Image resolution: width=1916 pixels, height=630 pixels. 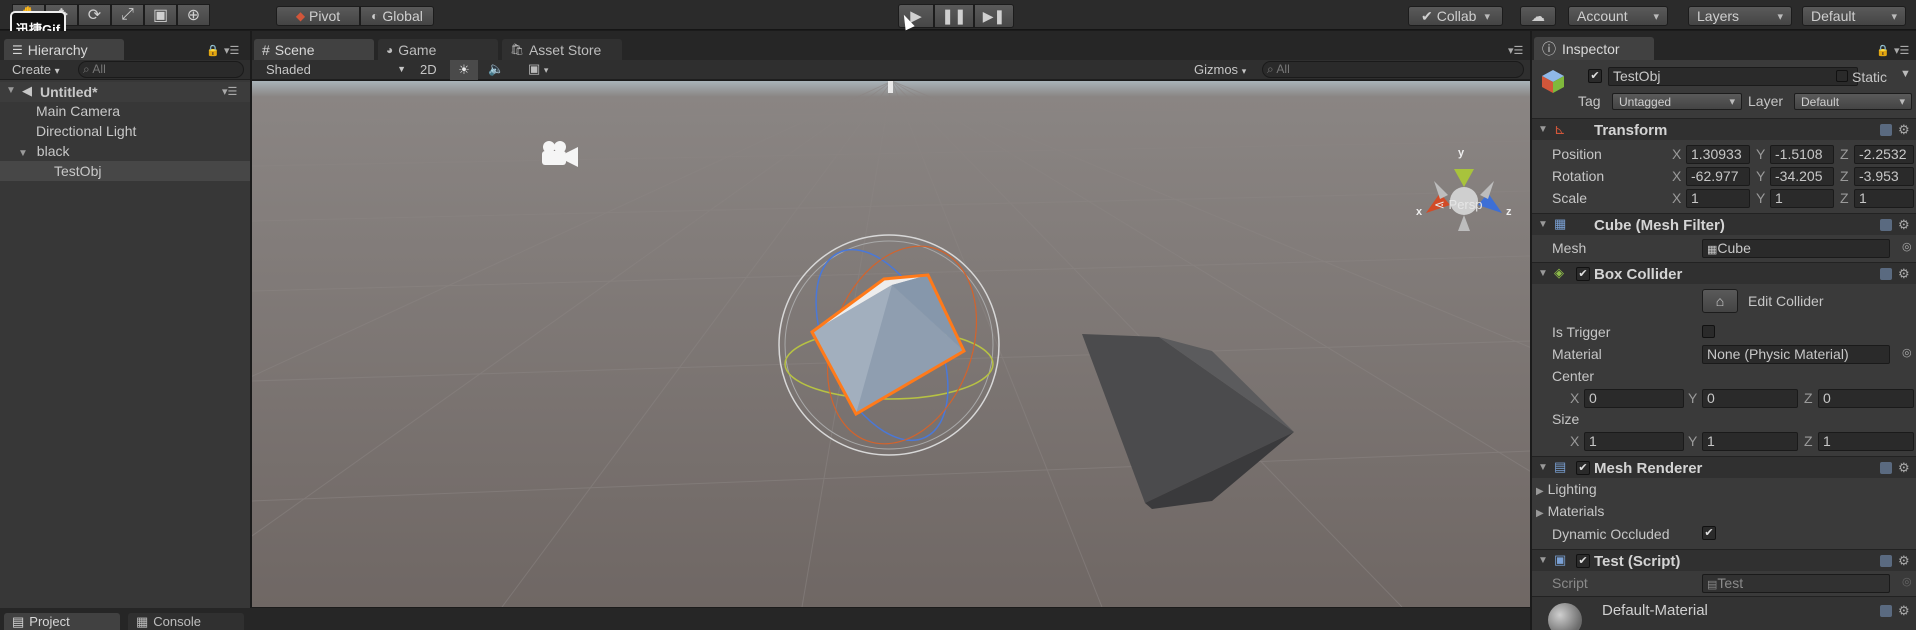 What do you see at coordinates (1802, 176) in the screenshot?
I see `rotation-y-field: -34.205` at bounding box center [1802, 176].